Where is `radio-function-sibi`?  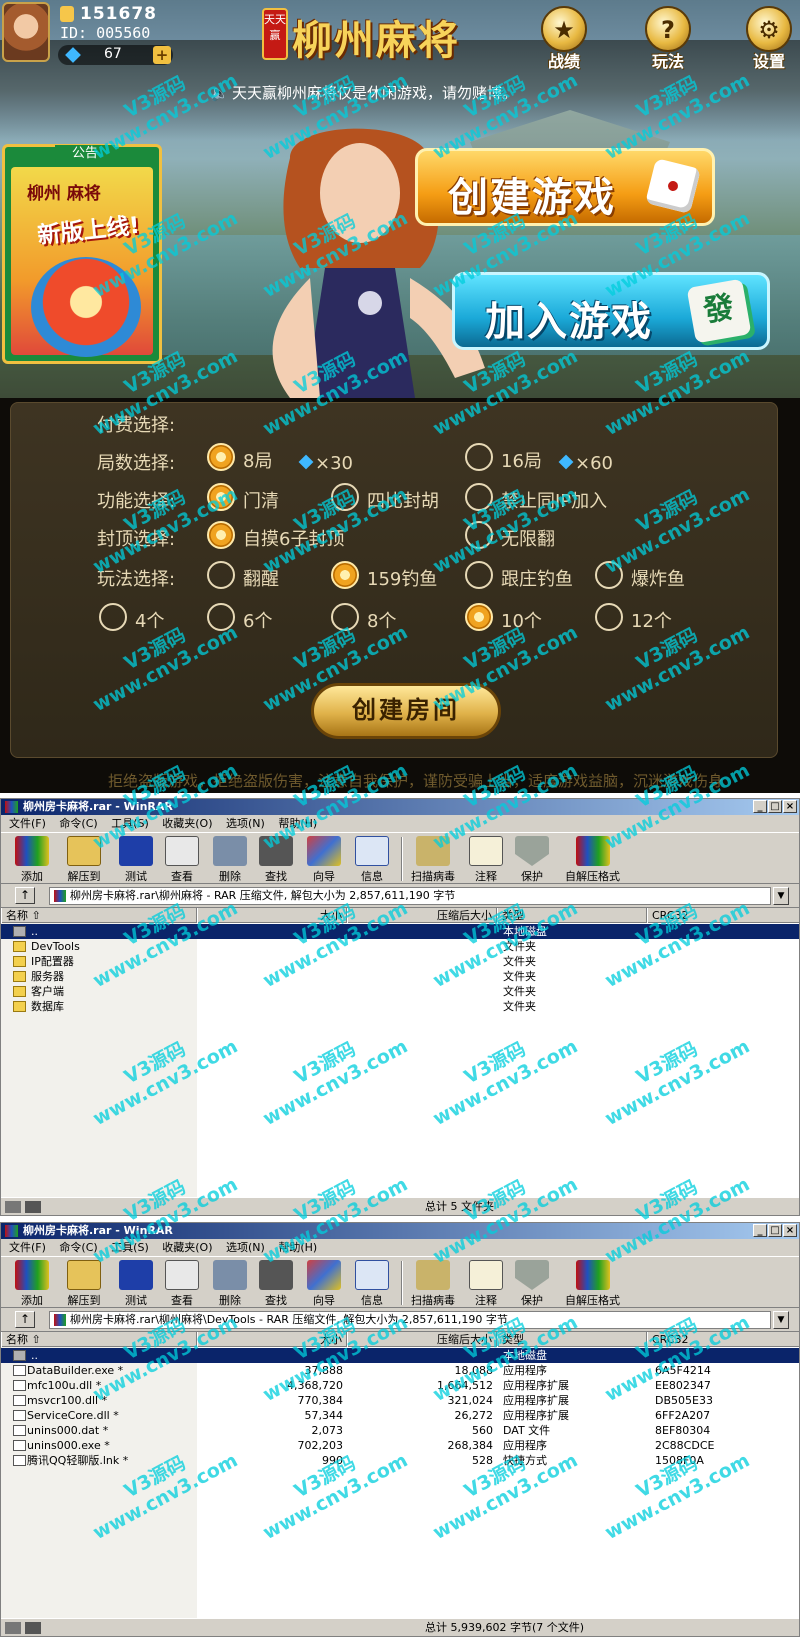 radio-function-sibi is located at coordinates (345, 497).